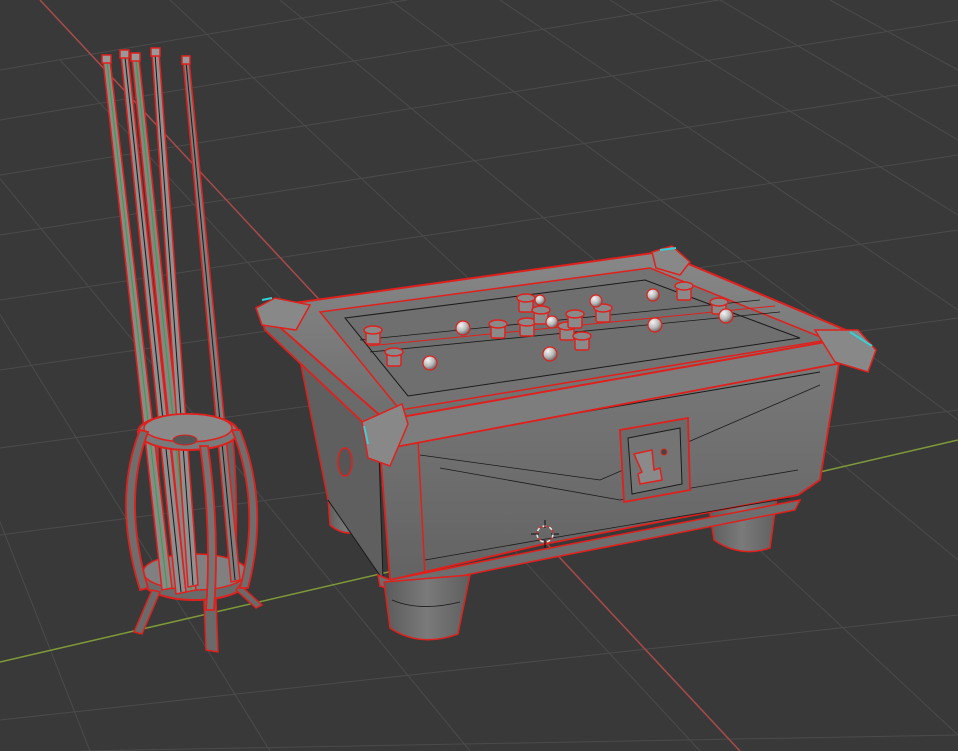 This screenshot has height=751, width=958. What do you see at coordinates (427, 607) in the screenshot?
I see `table-leg-front-left` at bounding box center [427, 607].